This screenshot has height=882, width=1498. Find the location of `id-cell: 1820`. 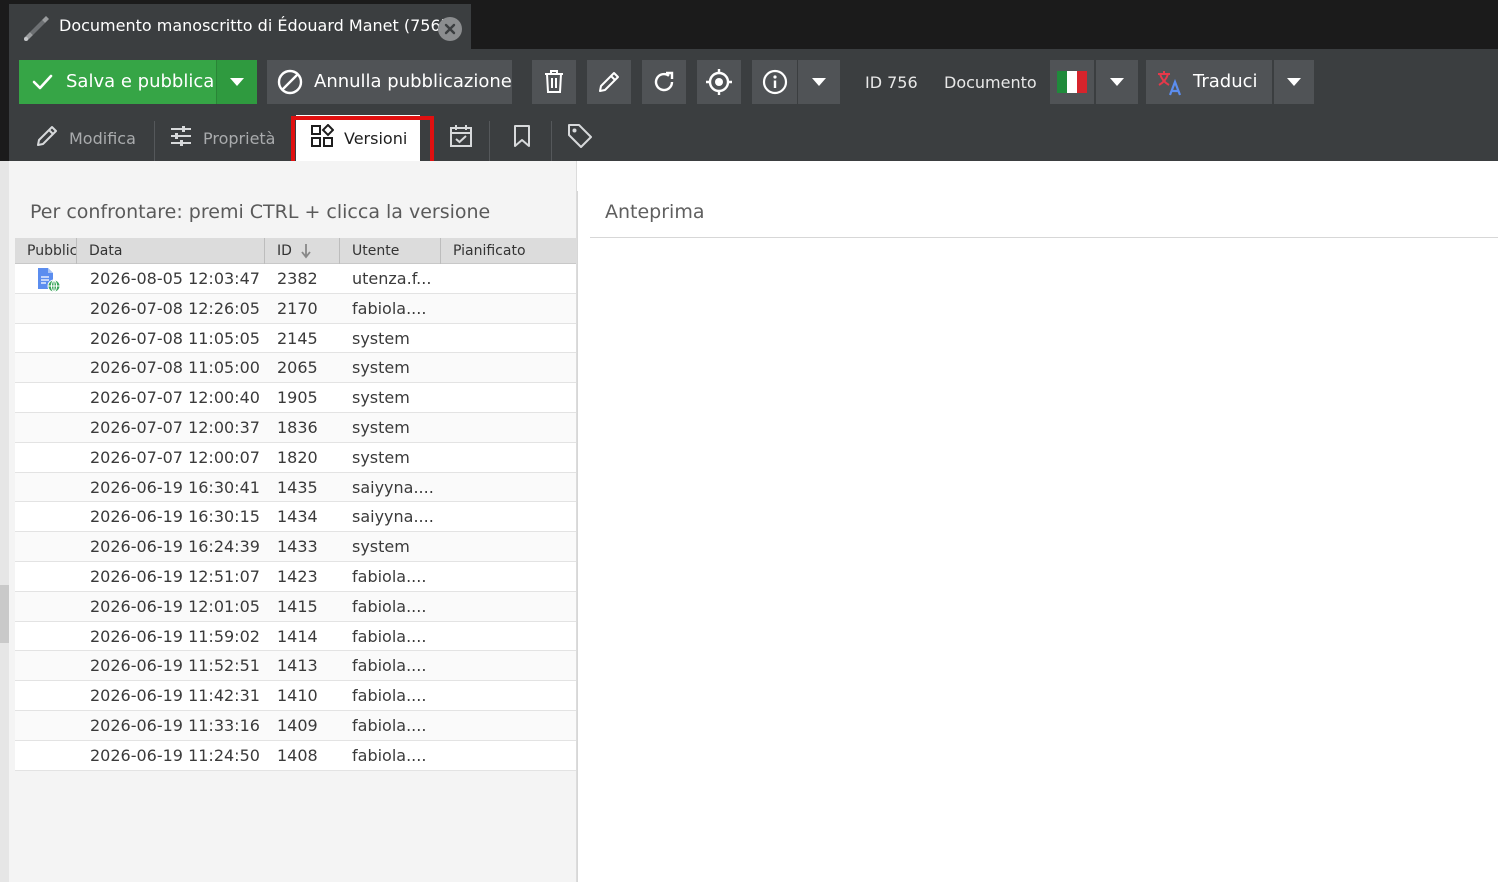

id-cell: 1820 is located at coordinates (297, 457).